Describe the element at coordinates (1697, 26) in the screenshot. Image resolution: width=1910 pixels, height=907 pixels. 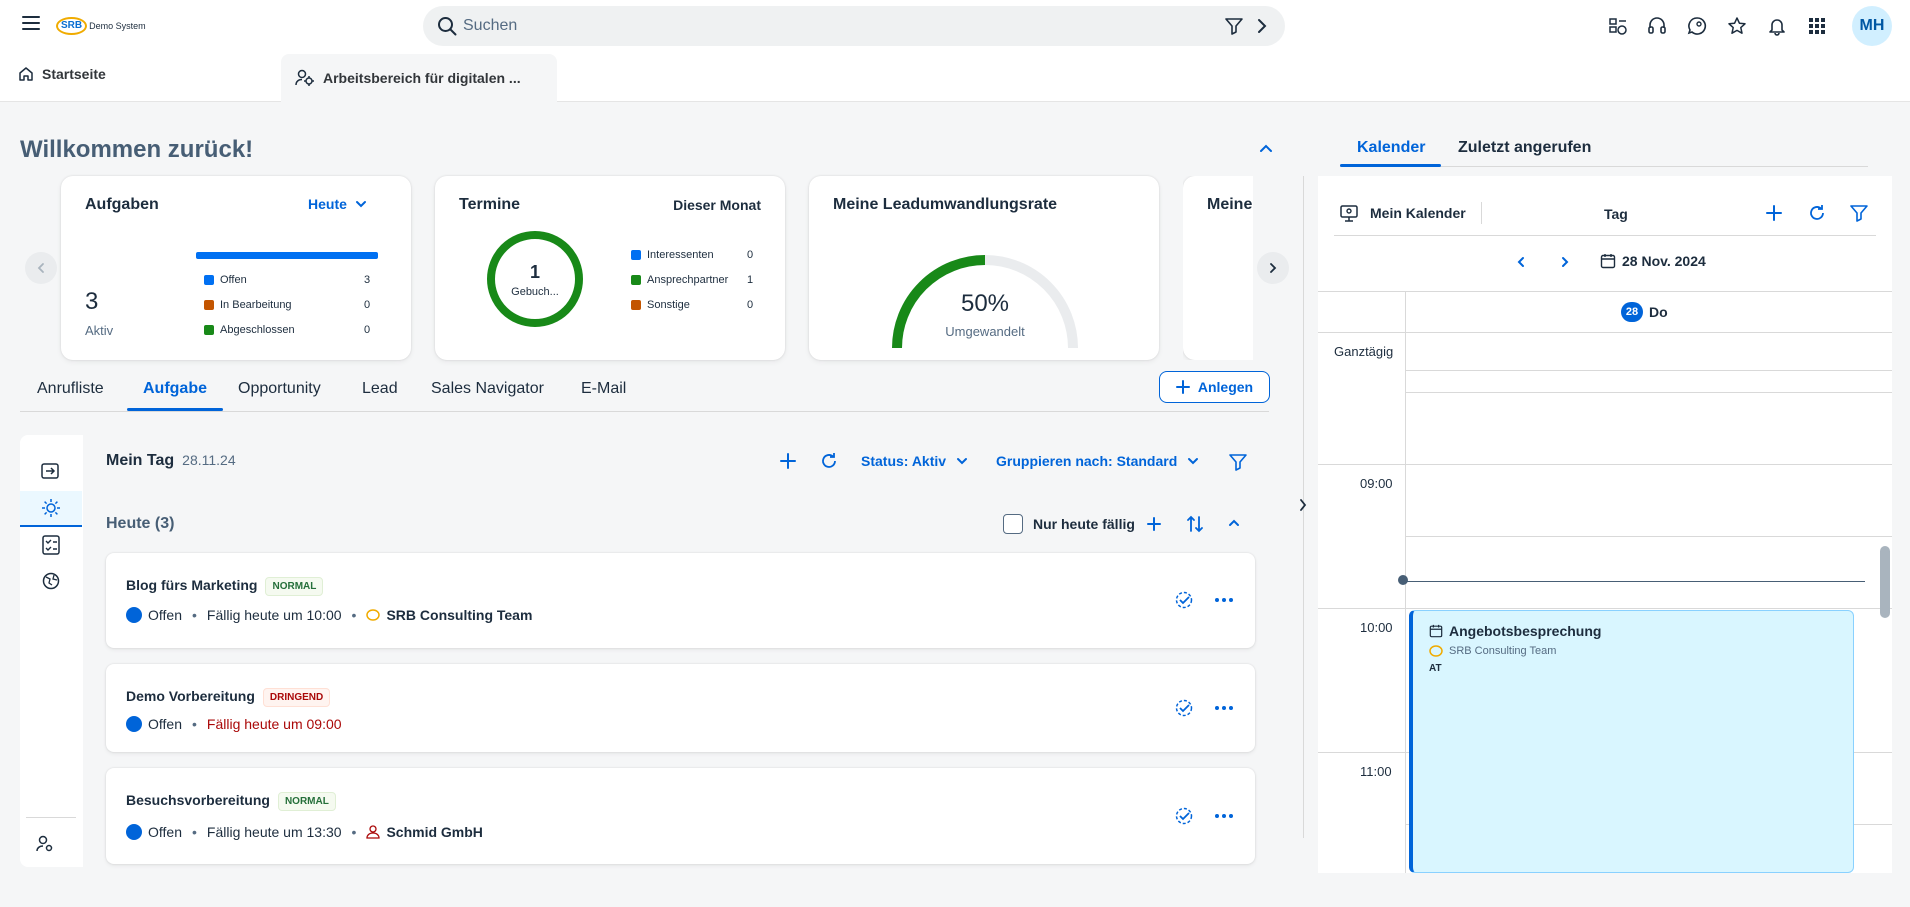
I see `feedback-icon` at that location.